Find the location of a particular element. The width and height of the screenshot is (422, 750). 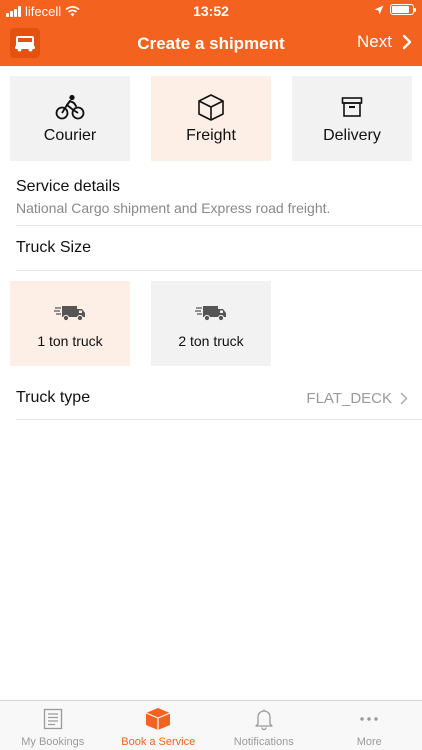

truck-size-label: 2 ton truck is located at coordinates (211, 340).